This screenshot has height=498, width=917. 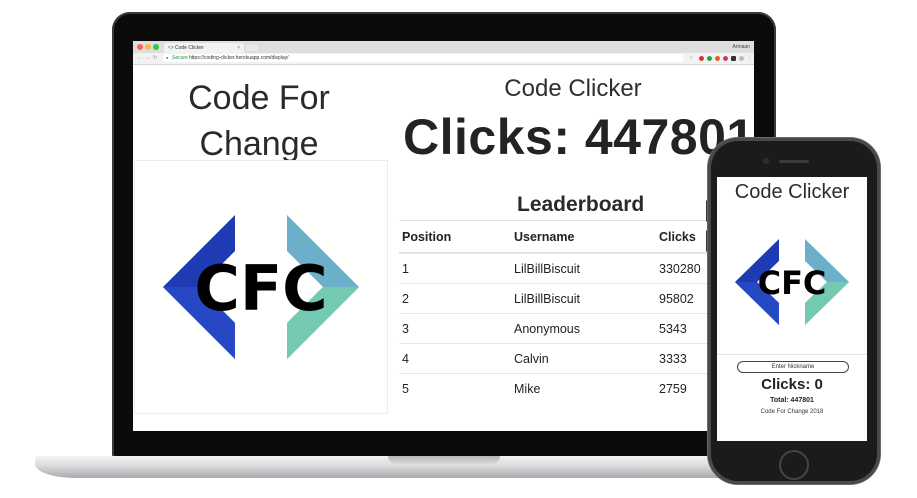 I want to click on table-row: 4 Calvin 3333, so click(x=564, y=358).